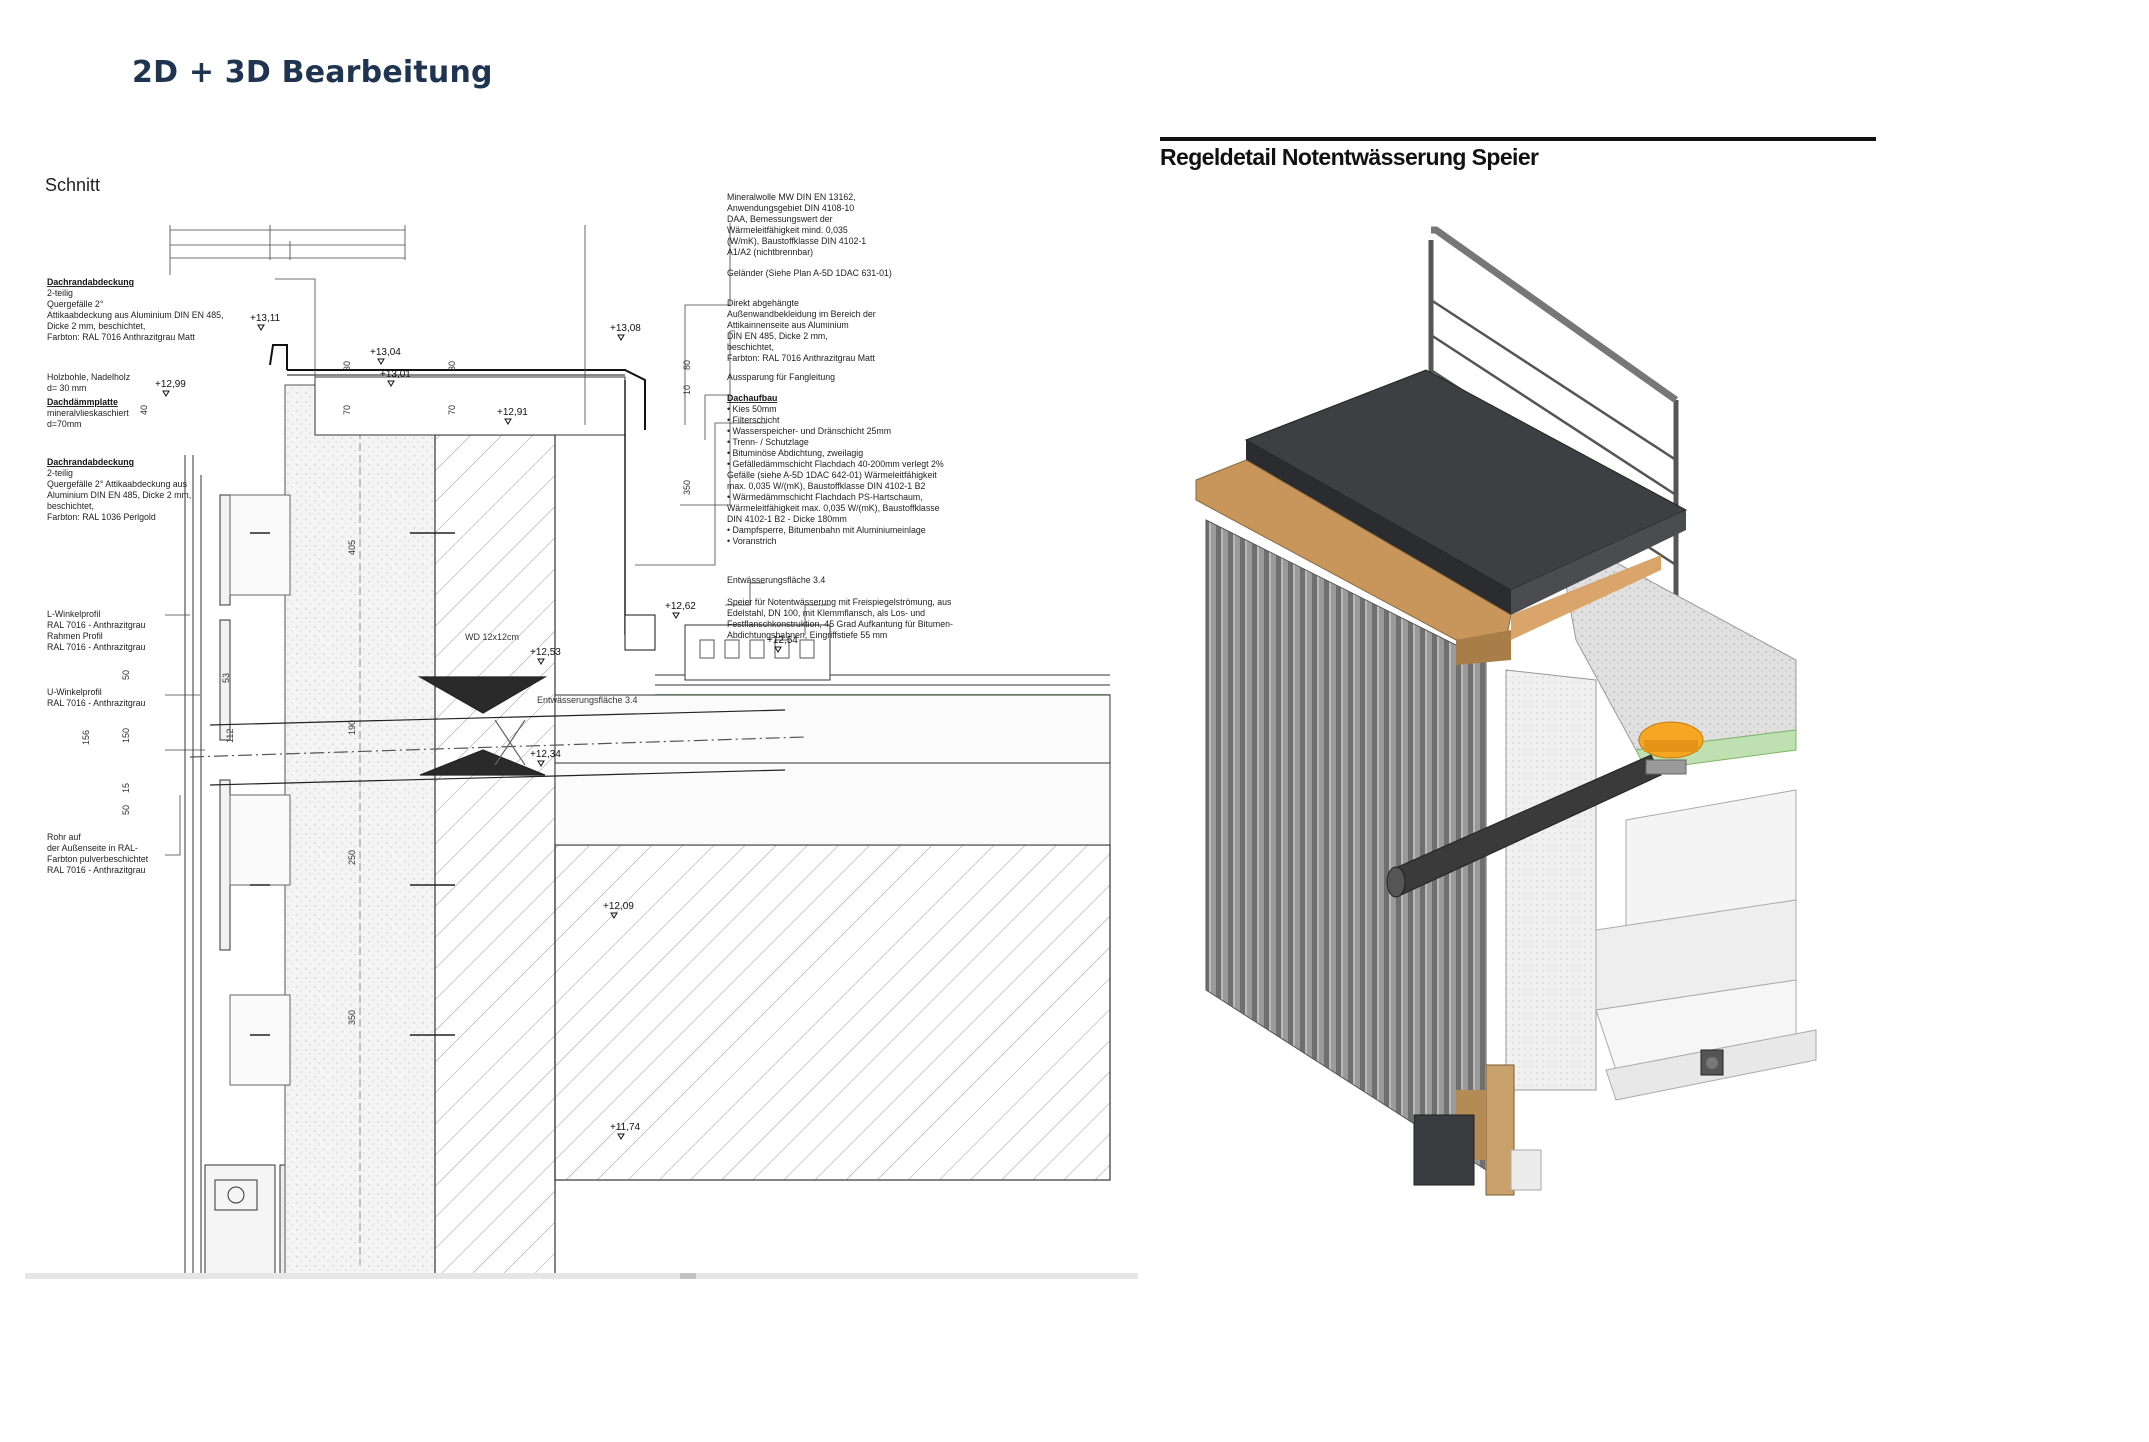 This screenshot has width=2149, height=1442. What do you see at coordinates (126, 735) in the screenshot?
I see `dimension-value: 150` at bounding box center [126, 735].